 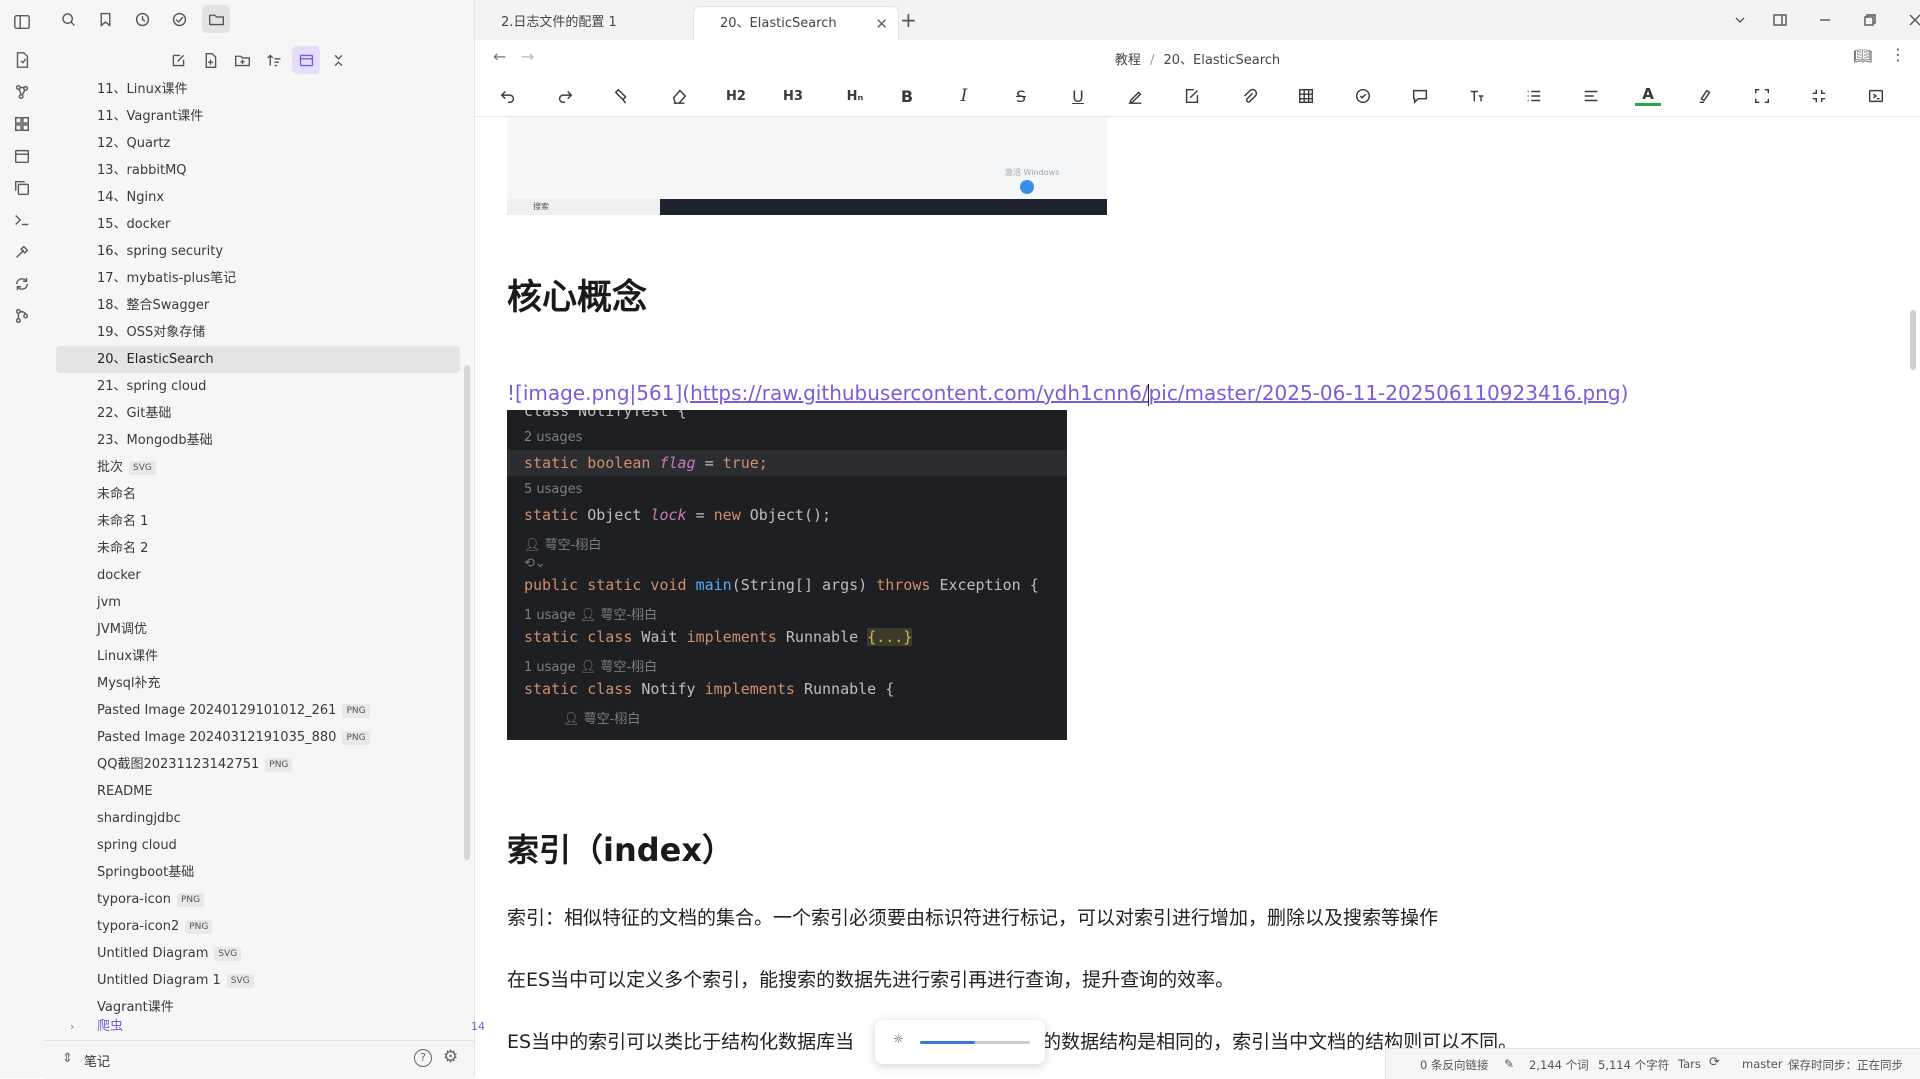 What do you see at coordinates (258, 170) in the screenshot?
I see `file-item: 13、rabbitMQ` at bounding box center [258, 170].